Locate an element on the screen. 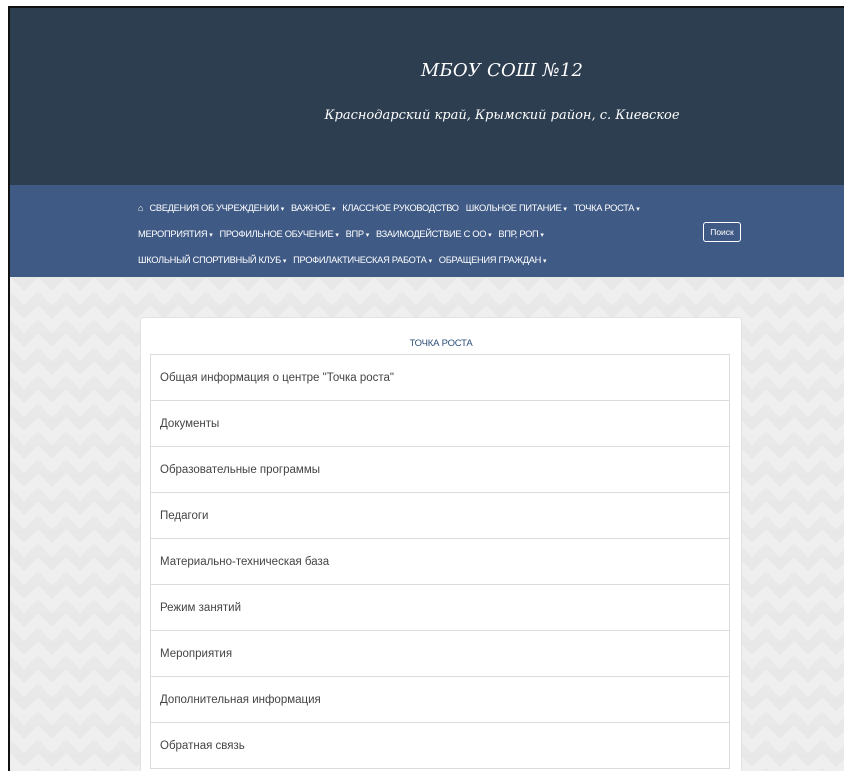 The height and width of the screenshot is (771, 844). nav-item: ПРОФИЛАКТИЧЕСКАЯ РАБОТА ▾ is located at coordinates (362, 260).